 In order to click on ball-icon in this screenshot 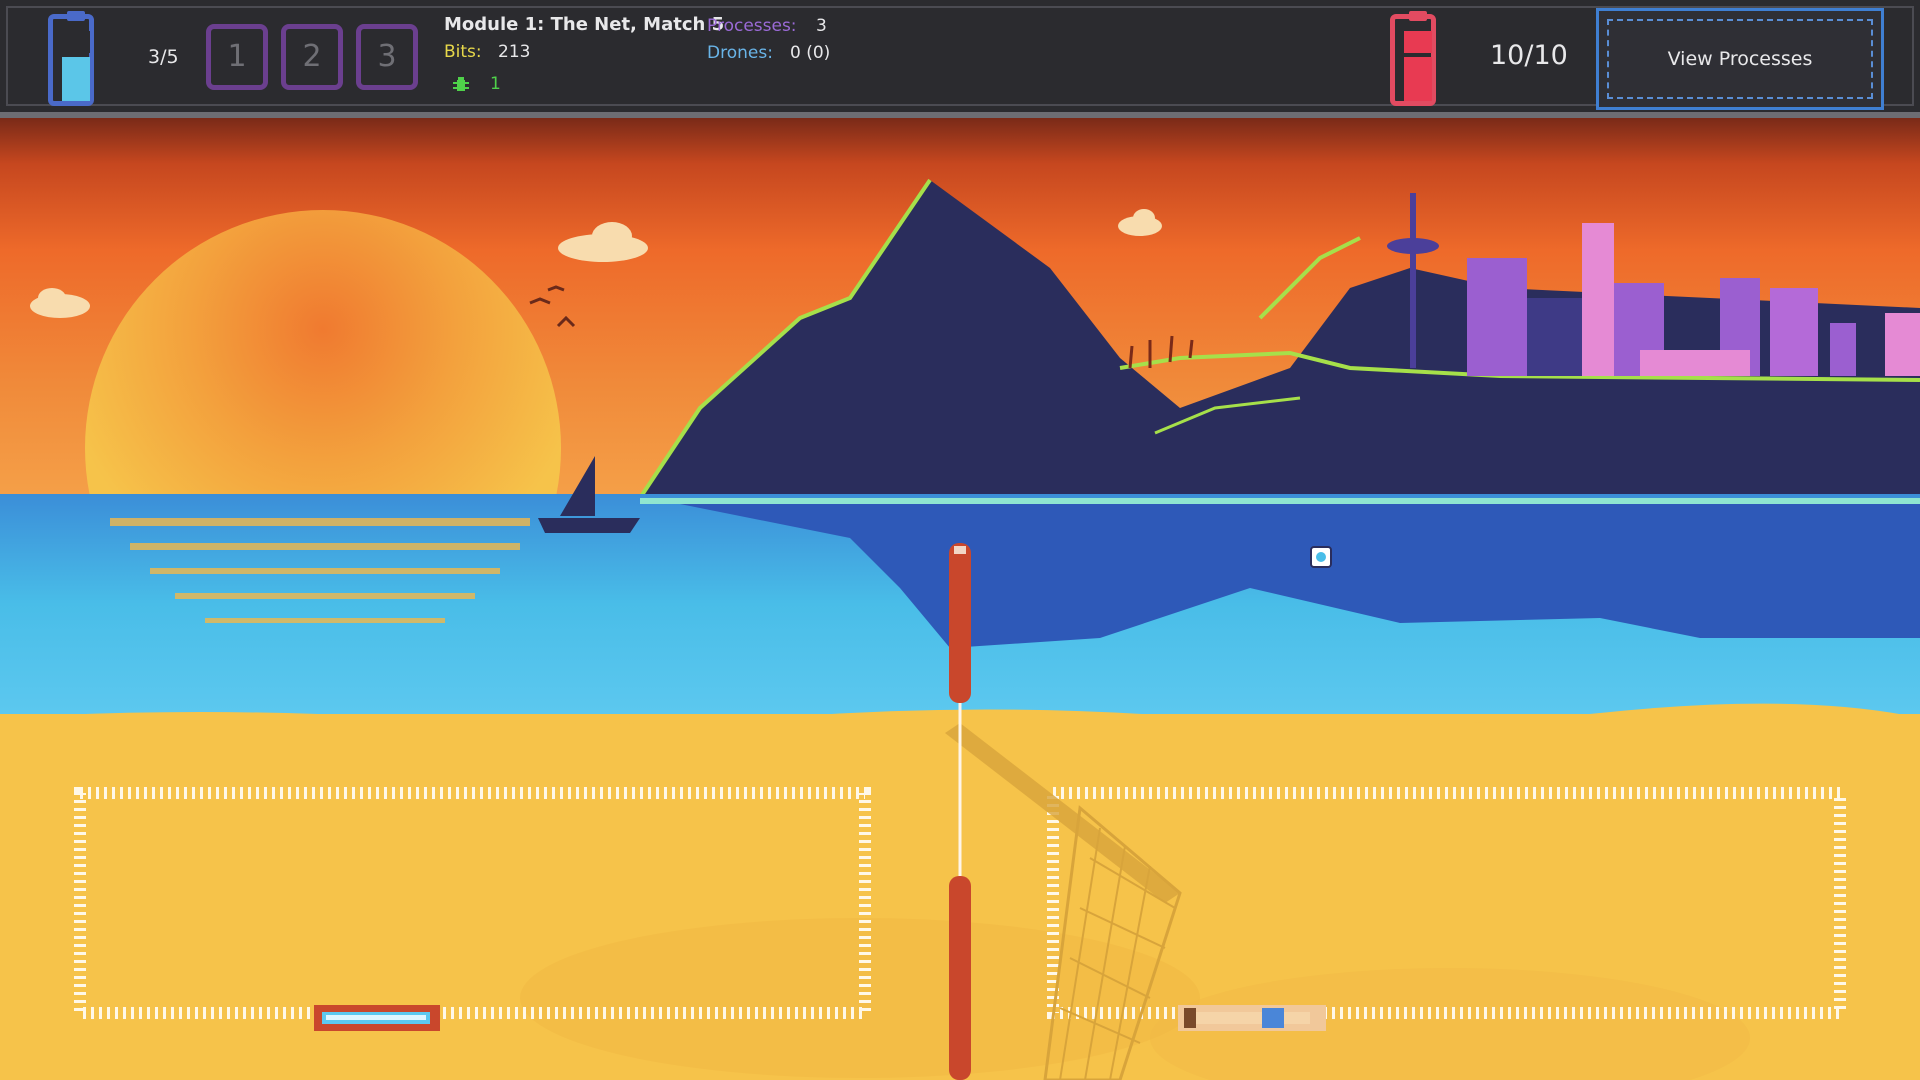, I will do `click(1321, 557)`.